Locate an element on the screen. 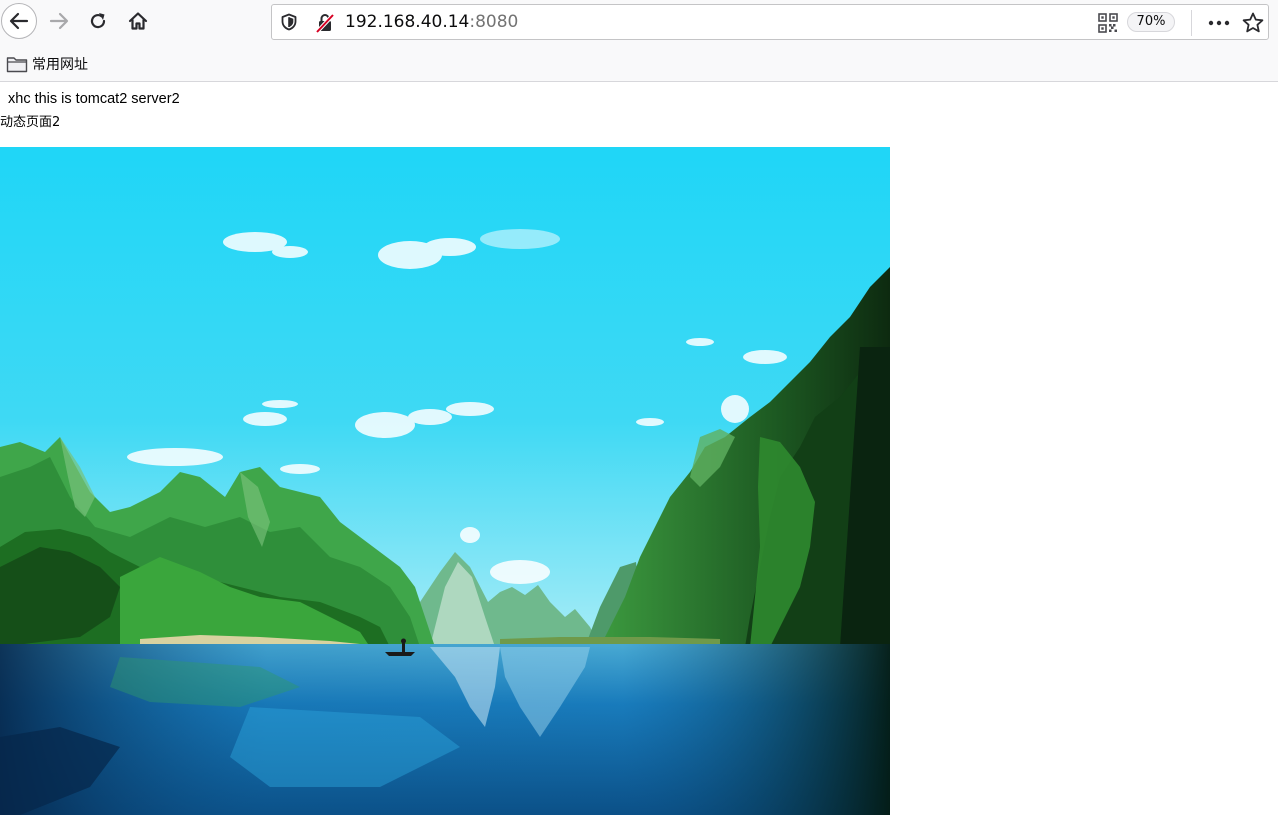  reload-icon is located at coordinates (98, 21).